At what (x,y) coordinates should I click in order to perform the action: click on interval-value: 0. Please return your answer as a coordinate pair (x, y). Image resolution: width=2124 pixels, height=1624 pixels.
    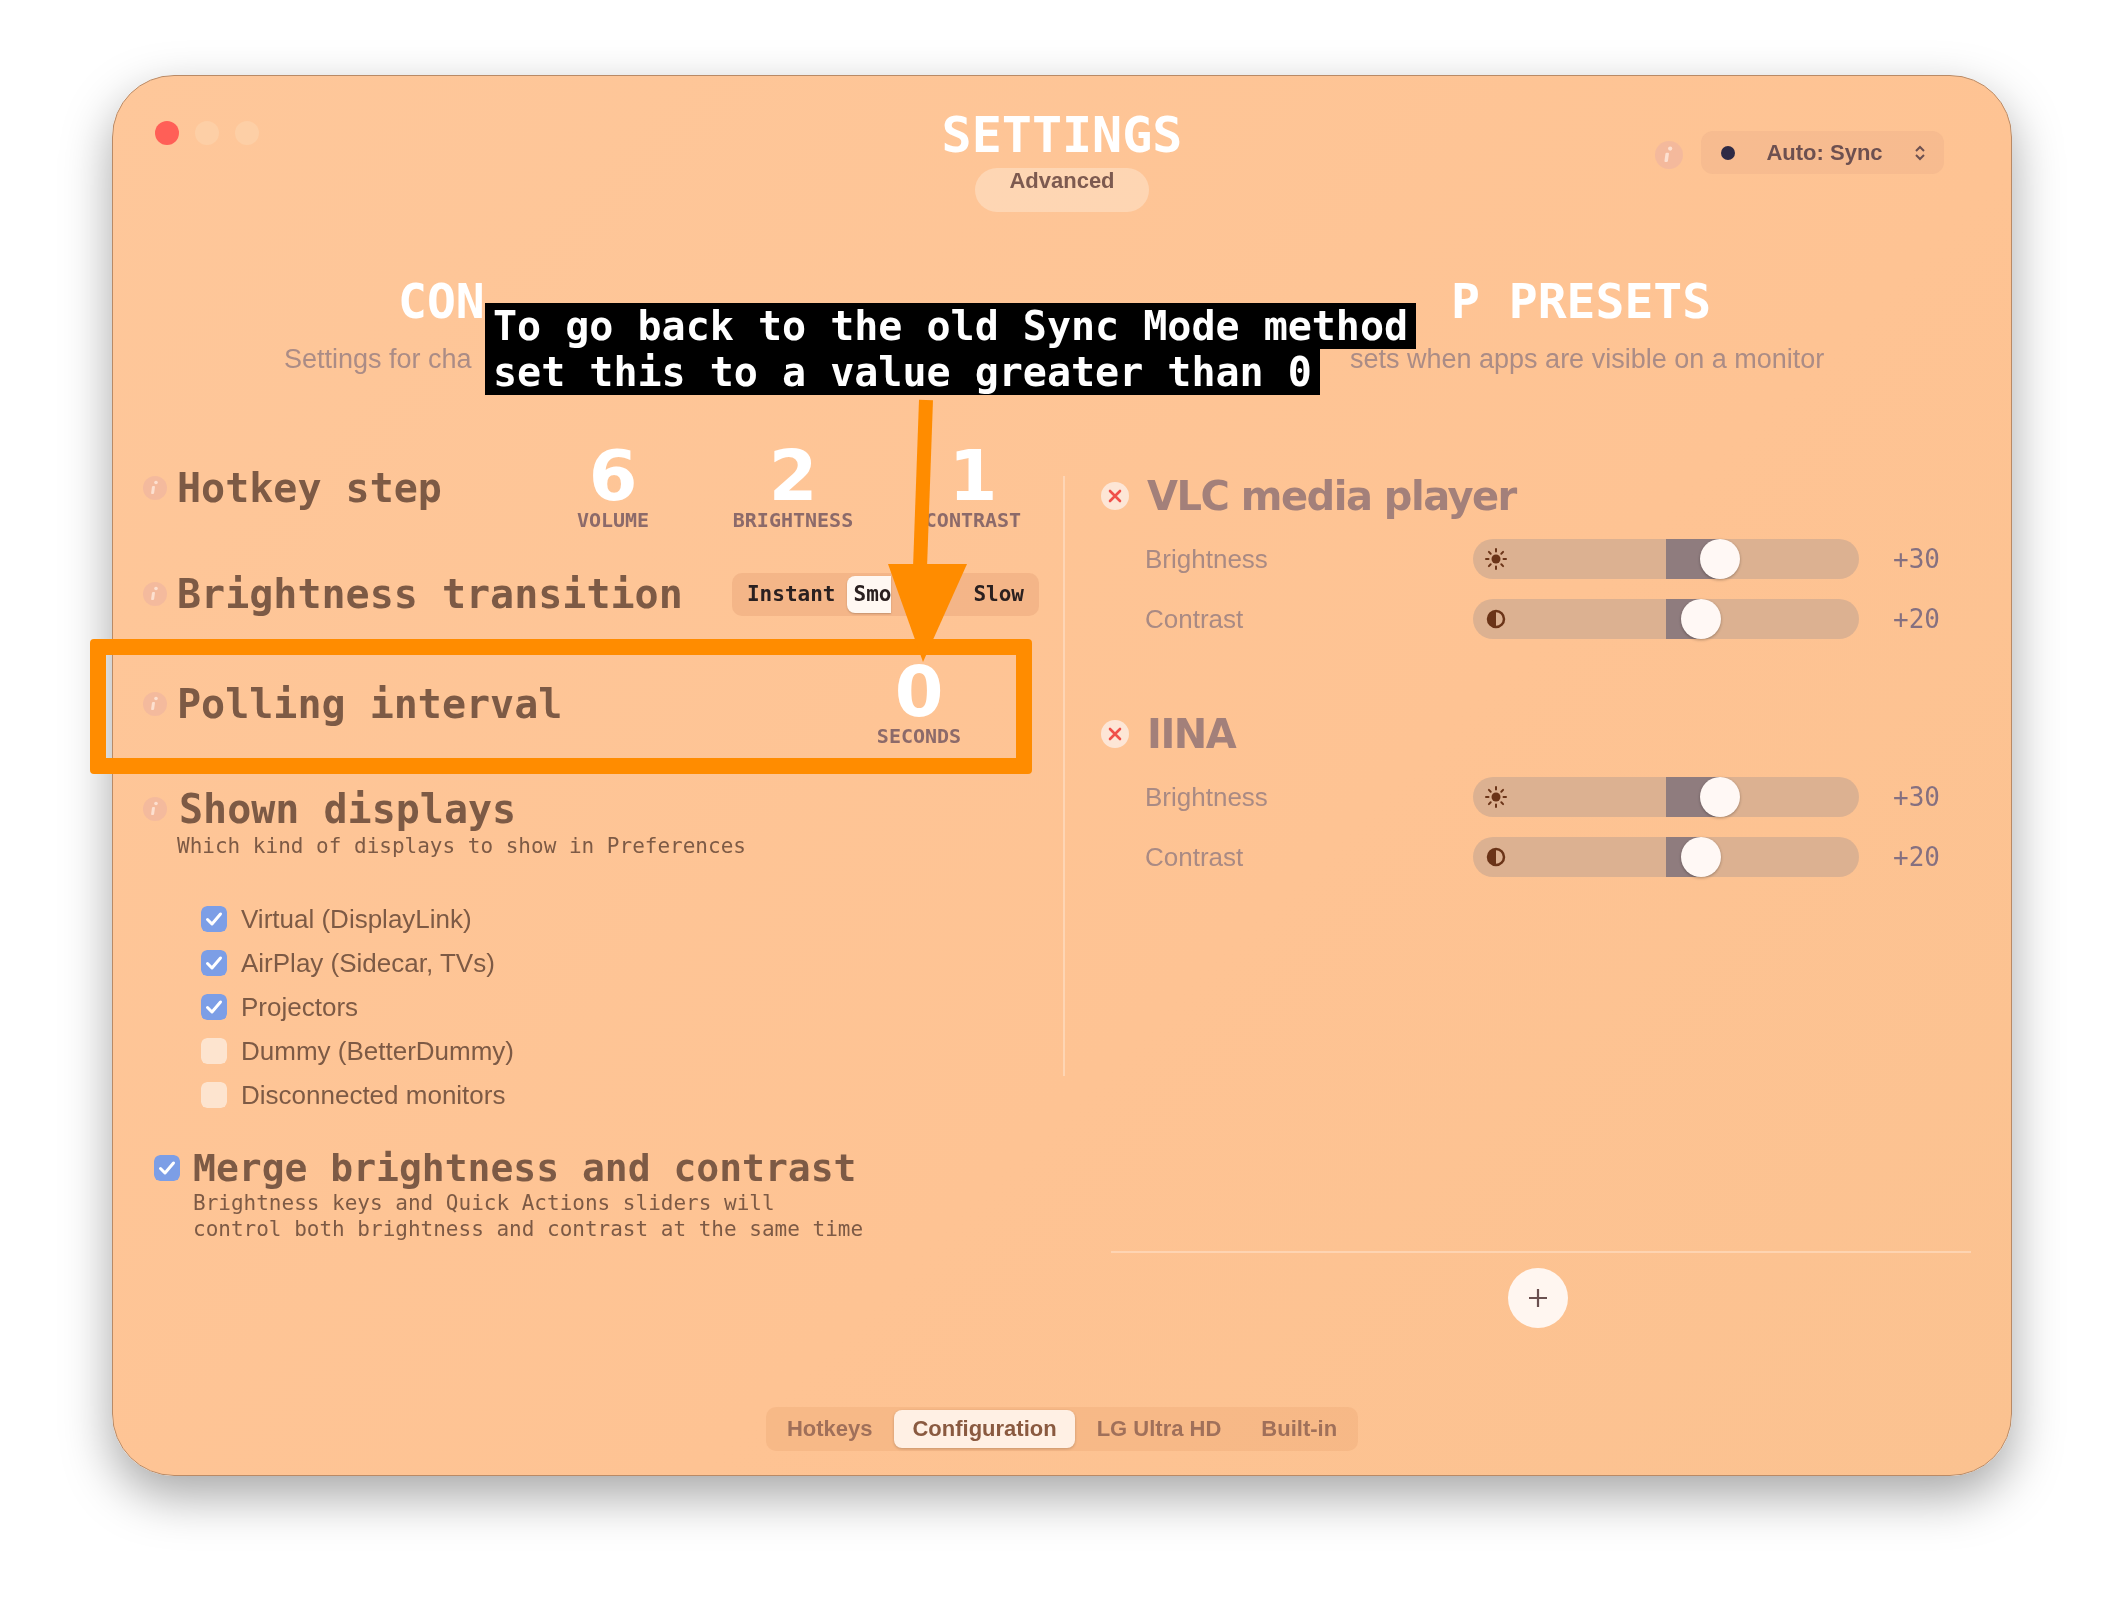
    Looking at the image, I should click on (919, 692).